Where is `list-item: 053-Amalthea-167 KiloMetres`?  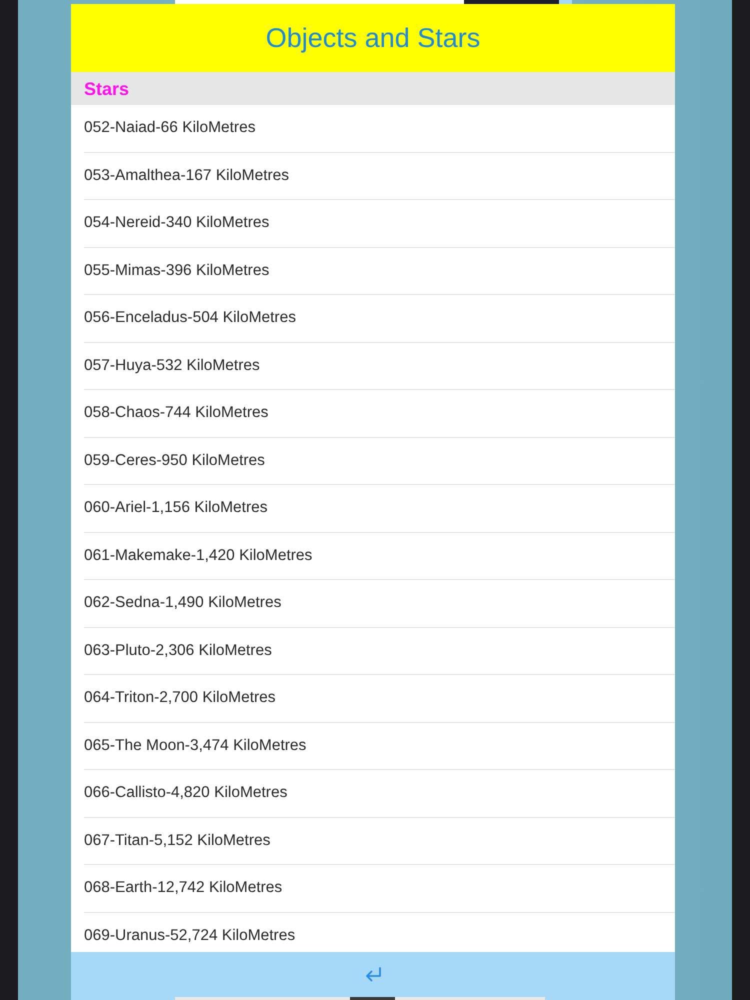 list-item: 053-Amalthea-167 KiloMetres is located at coordinates (379, 176).